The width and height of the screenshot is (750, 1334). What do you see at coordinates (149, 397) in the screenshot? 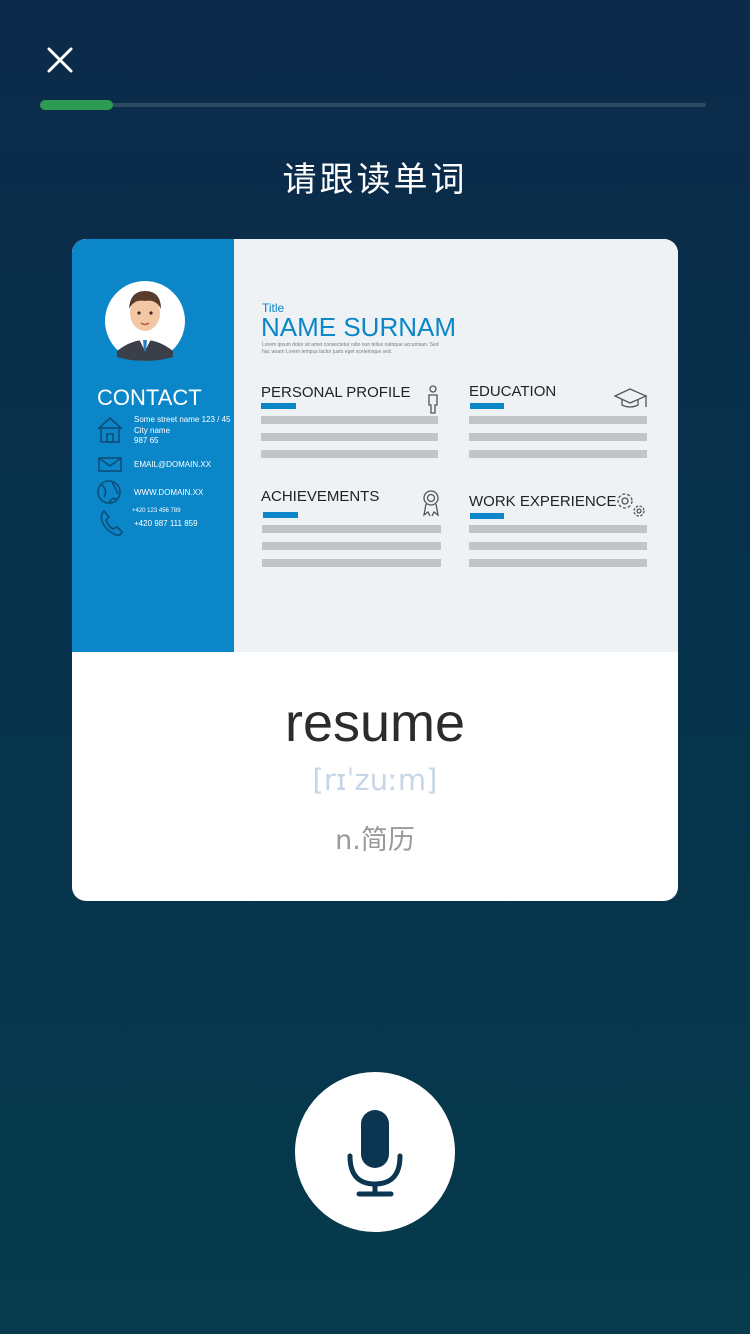
I see `contact-heading: CONTACT` at bounding box center [149, 397].